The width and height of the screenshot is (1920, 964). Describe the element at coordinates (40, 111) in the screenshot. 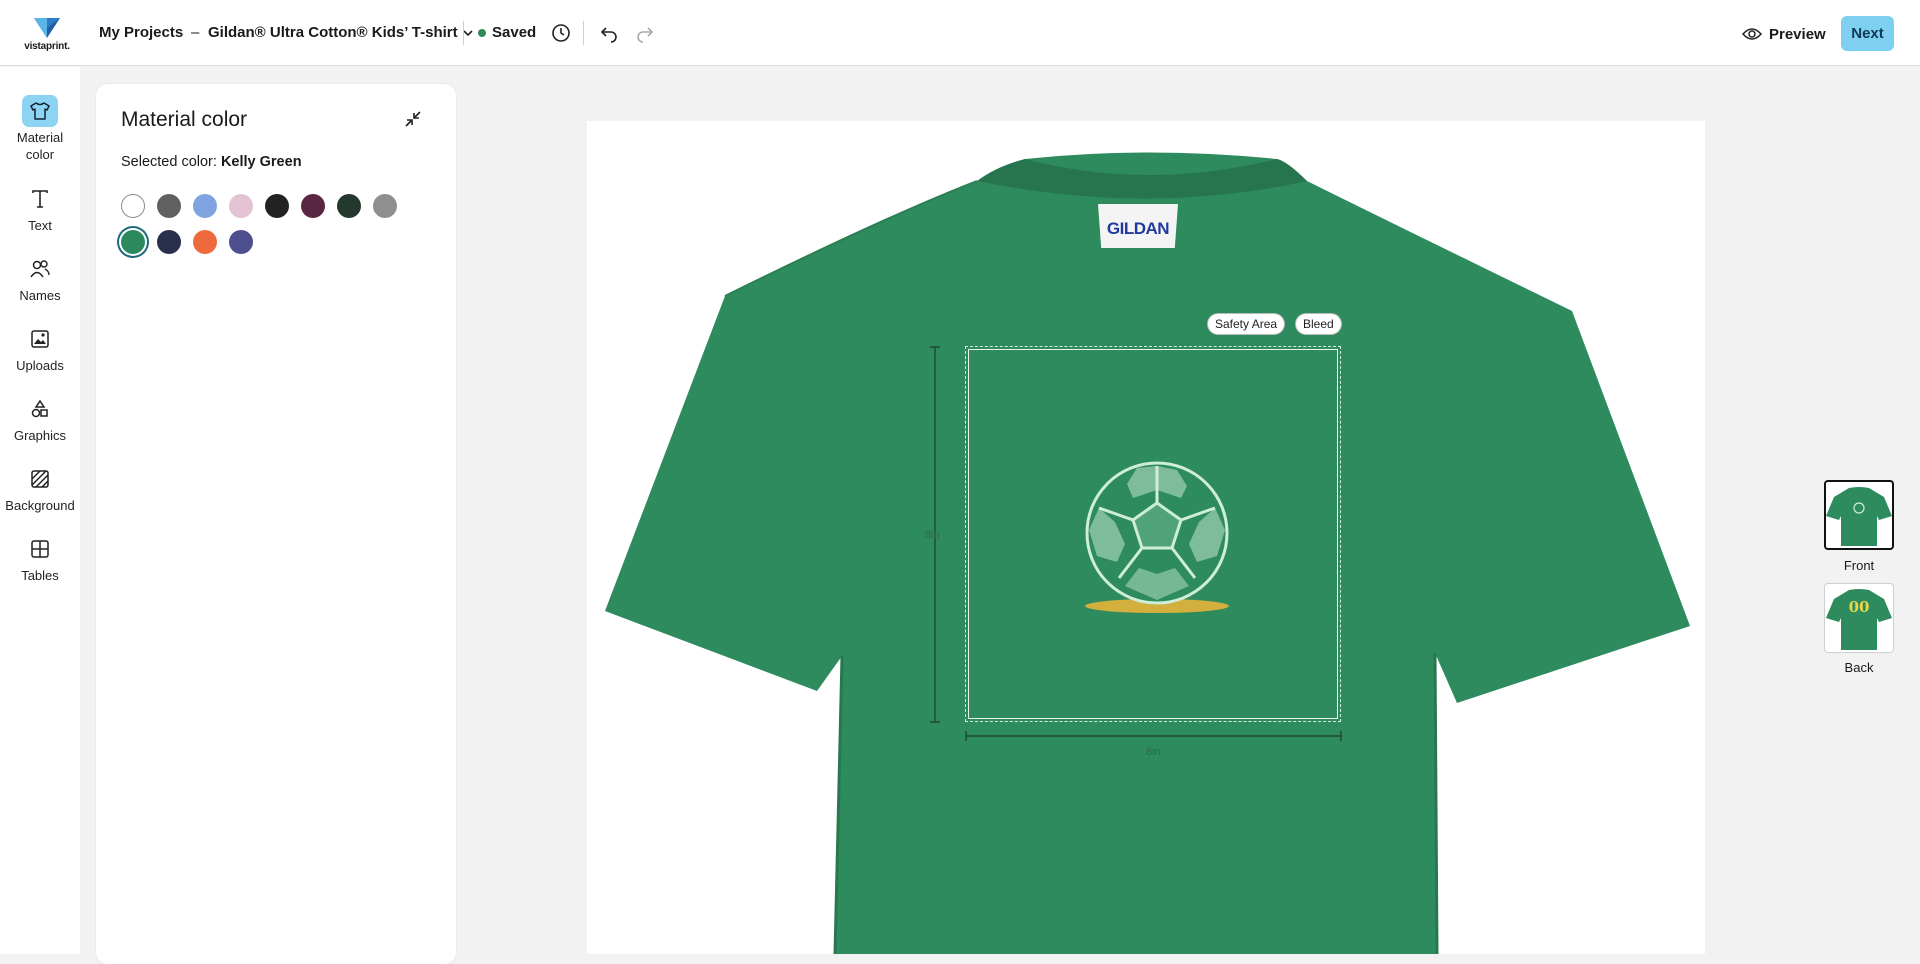

I see `tshirt-icon` at that location.